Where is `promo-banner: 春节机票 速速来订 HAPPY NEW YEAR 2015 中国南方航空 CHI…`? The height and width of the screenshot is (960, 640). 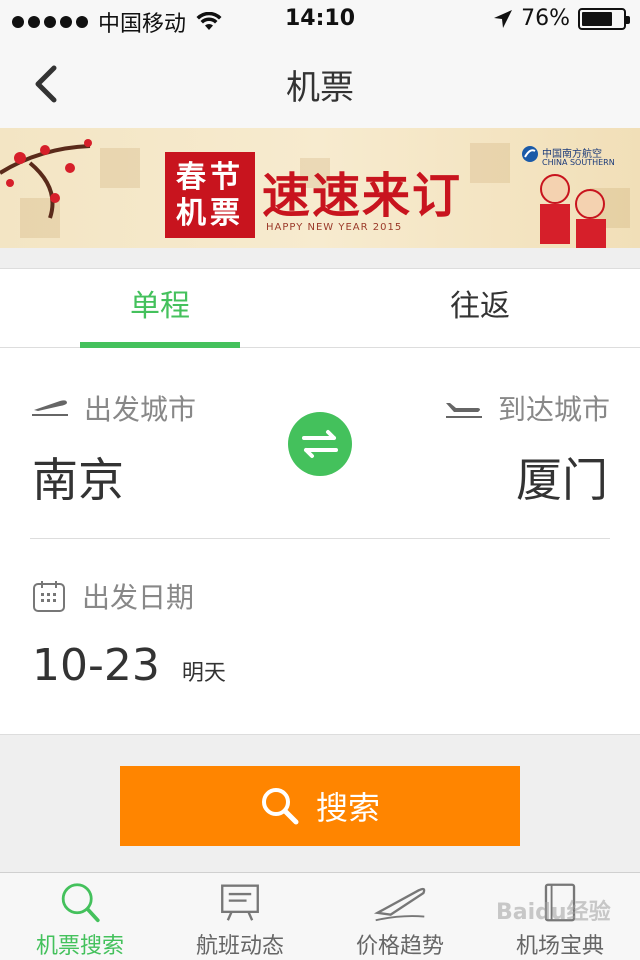 promo-banner: 春节机票 速速来订 HAPPY NEW YEAR 2015 中国南方航空 CHI… is located at coordinates (320, 188).